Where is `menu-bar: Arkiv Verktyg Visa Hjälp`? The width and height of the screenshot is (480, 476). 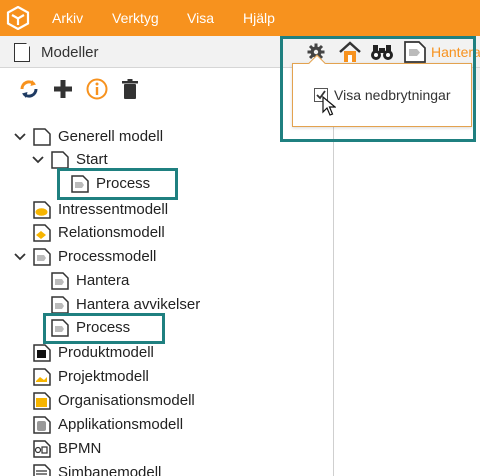 menu-bar: Arkiv Verktyg Visa Hjälp is located at coordinates (240, 18).